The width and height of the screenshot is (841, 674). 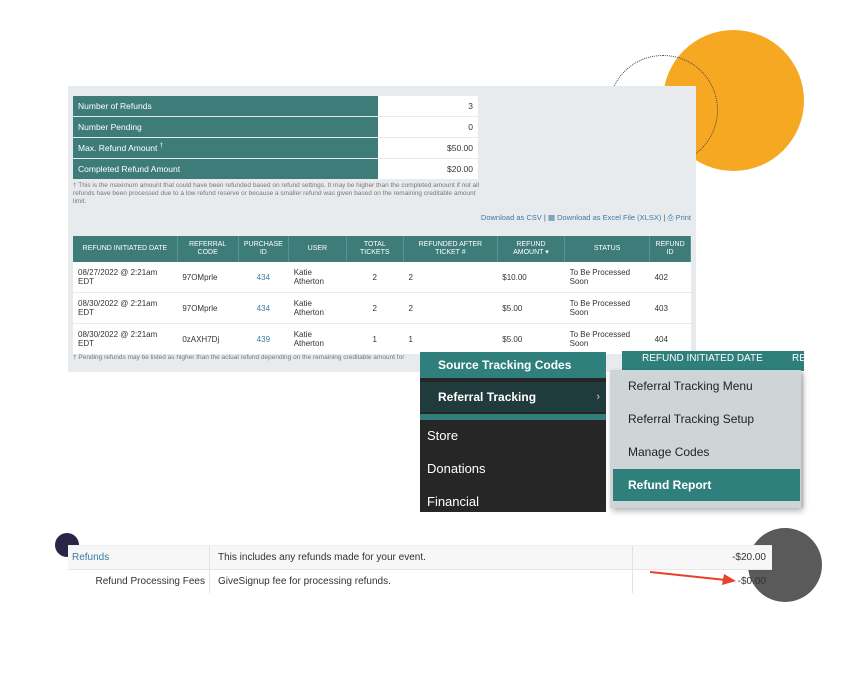 I want to click on nav-item-referral-tracking: Referral Tracking ›, so click(x=513, y=397).